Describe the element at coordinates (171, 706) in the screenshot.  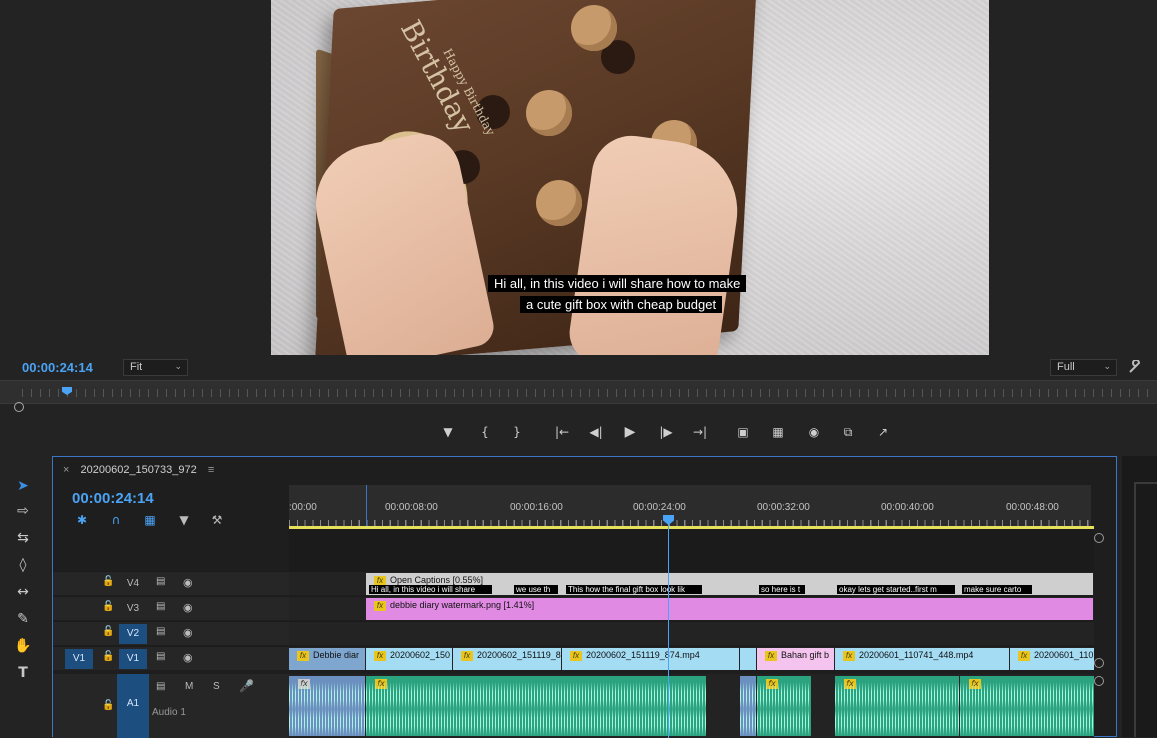
I see `track-header-a1: A1 🔓 ▤ M S 🎤 Audio 1` at that location.